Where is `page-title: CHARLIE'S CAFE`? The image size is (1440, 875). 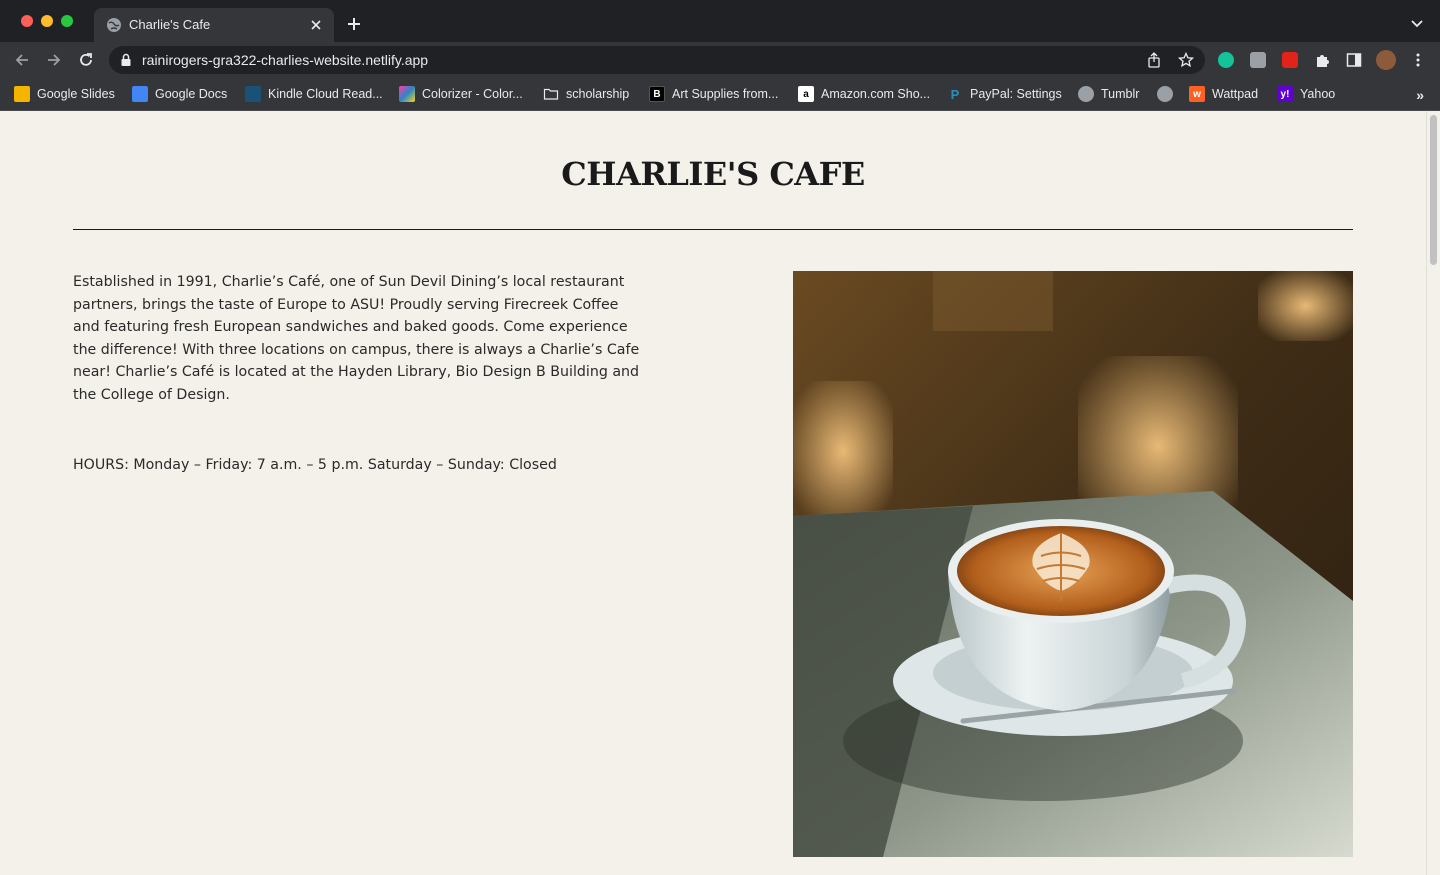 page-title: CHARLIE'S CAFE is located at coordinates (713, 174).